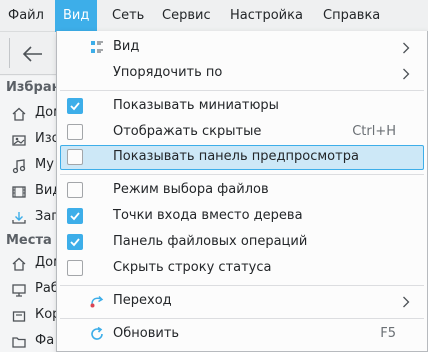 The width and height of the screenshot is (428, 352). I want to click on toolbar-handle, so click(9, 53).